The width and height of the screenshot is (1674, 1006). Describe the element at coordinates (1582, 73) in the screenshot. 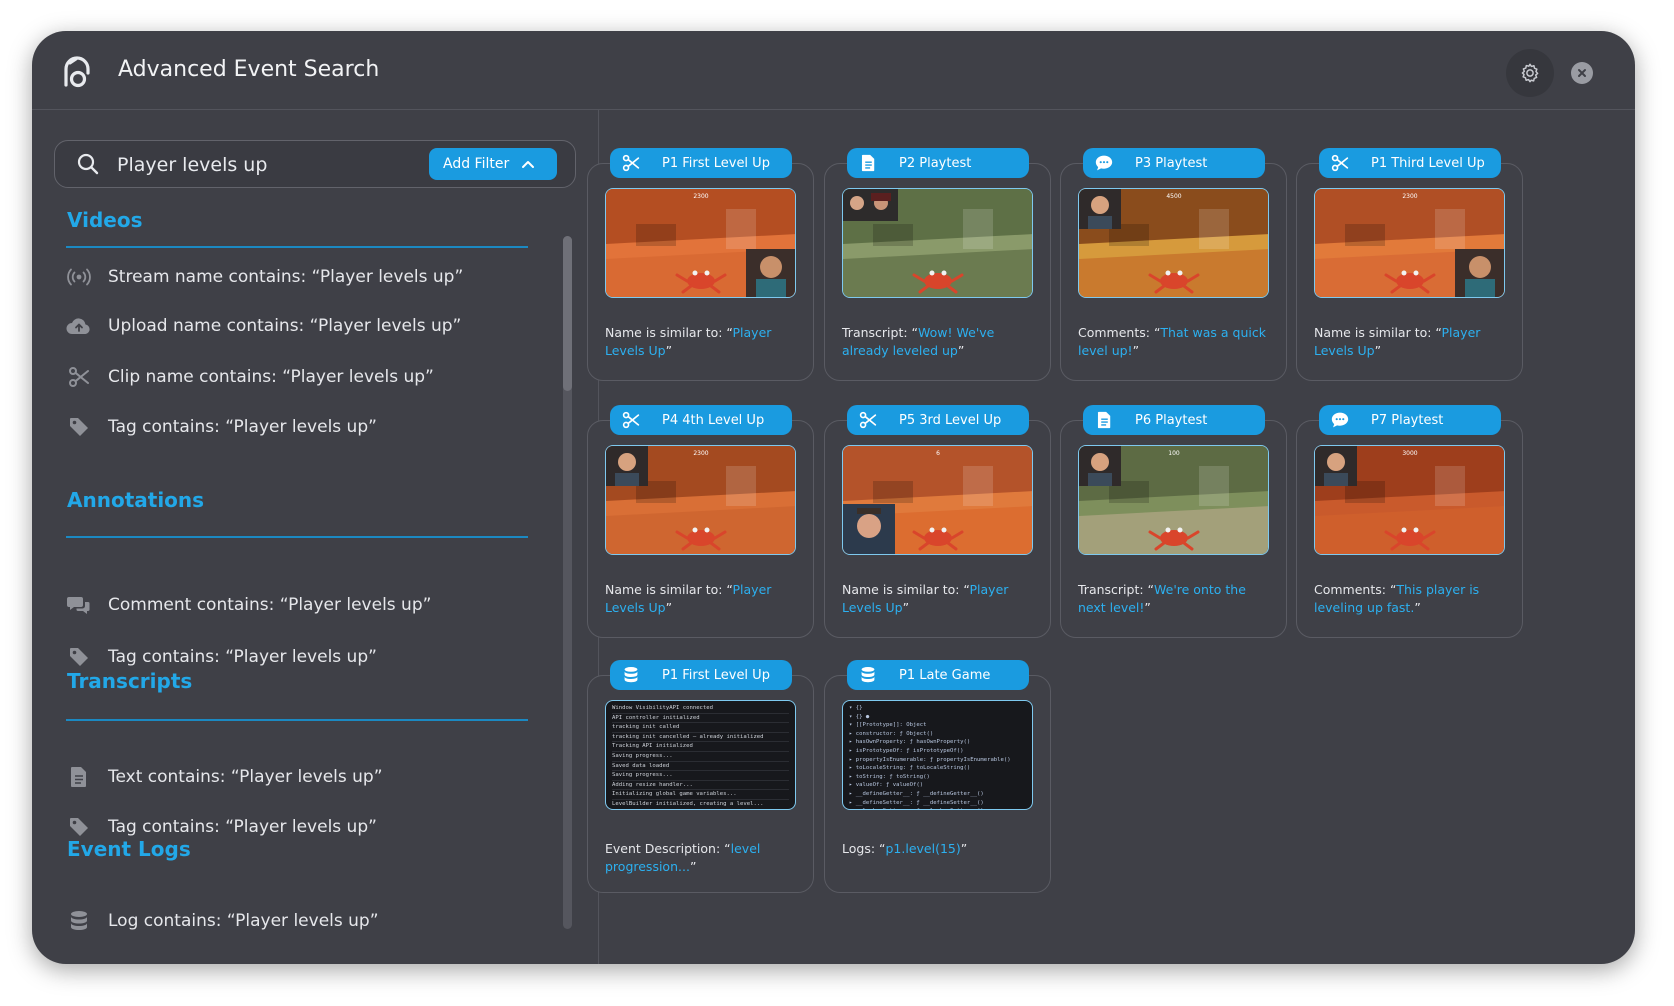

I see `close-button` at that location.